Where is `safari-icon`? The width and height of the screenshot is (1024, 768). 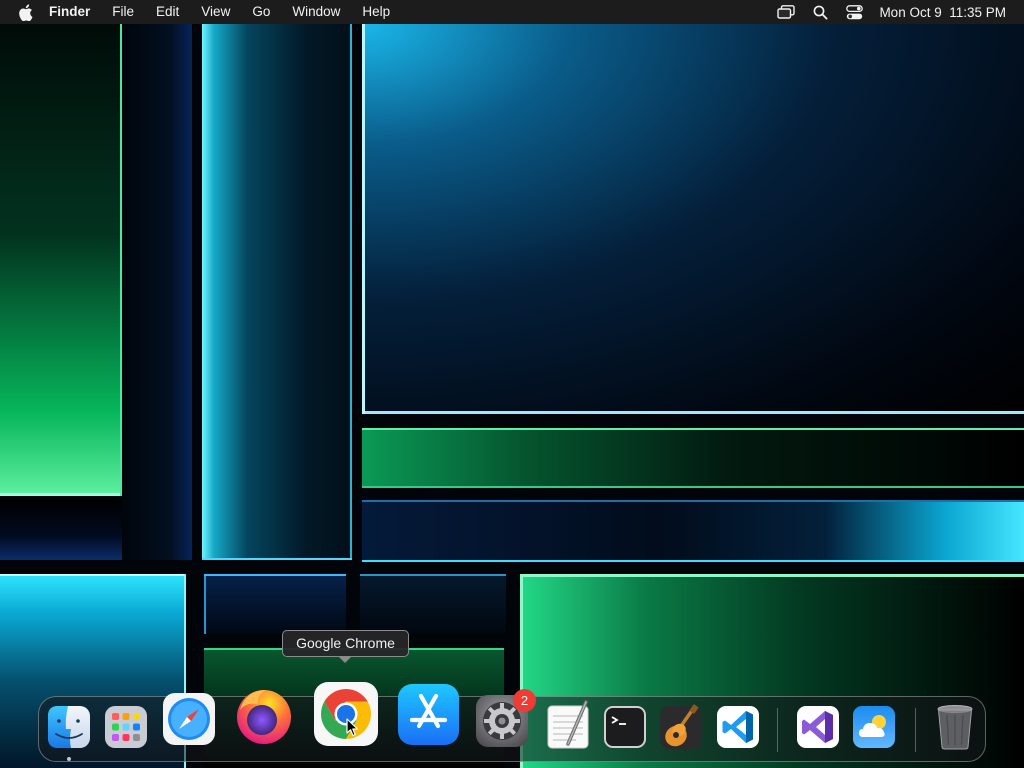
safari-icon is located at coordinates (189, 719).